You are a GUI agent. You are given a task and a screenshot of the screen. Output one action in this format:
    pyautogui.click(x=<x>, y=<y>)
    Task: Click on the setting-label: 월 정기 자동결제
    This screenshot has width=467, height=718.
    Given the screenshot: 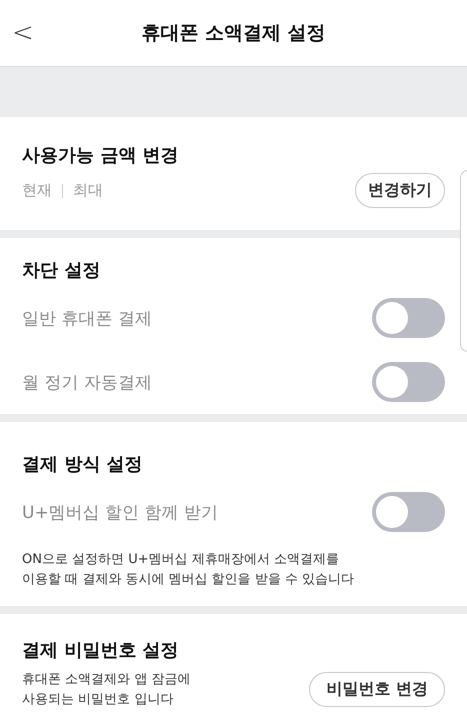 What is the action you would take?
    pyautogui.click(x=87, y=383)
    